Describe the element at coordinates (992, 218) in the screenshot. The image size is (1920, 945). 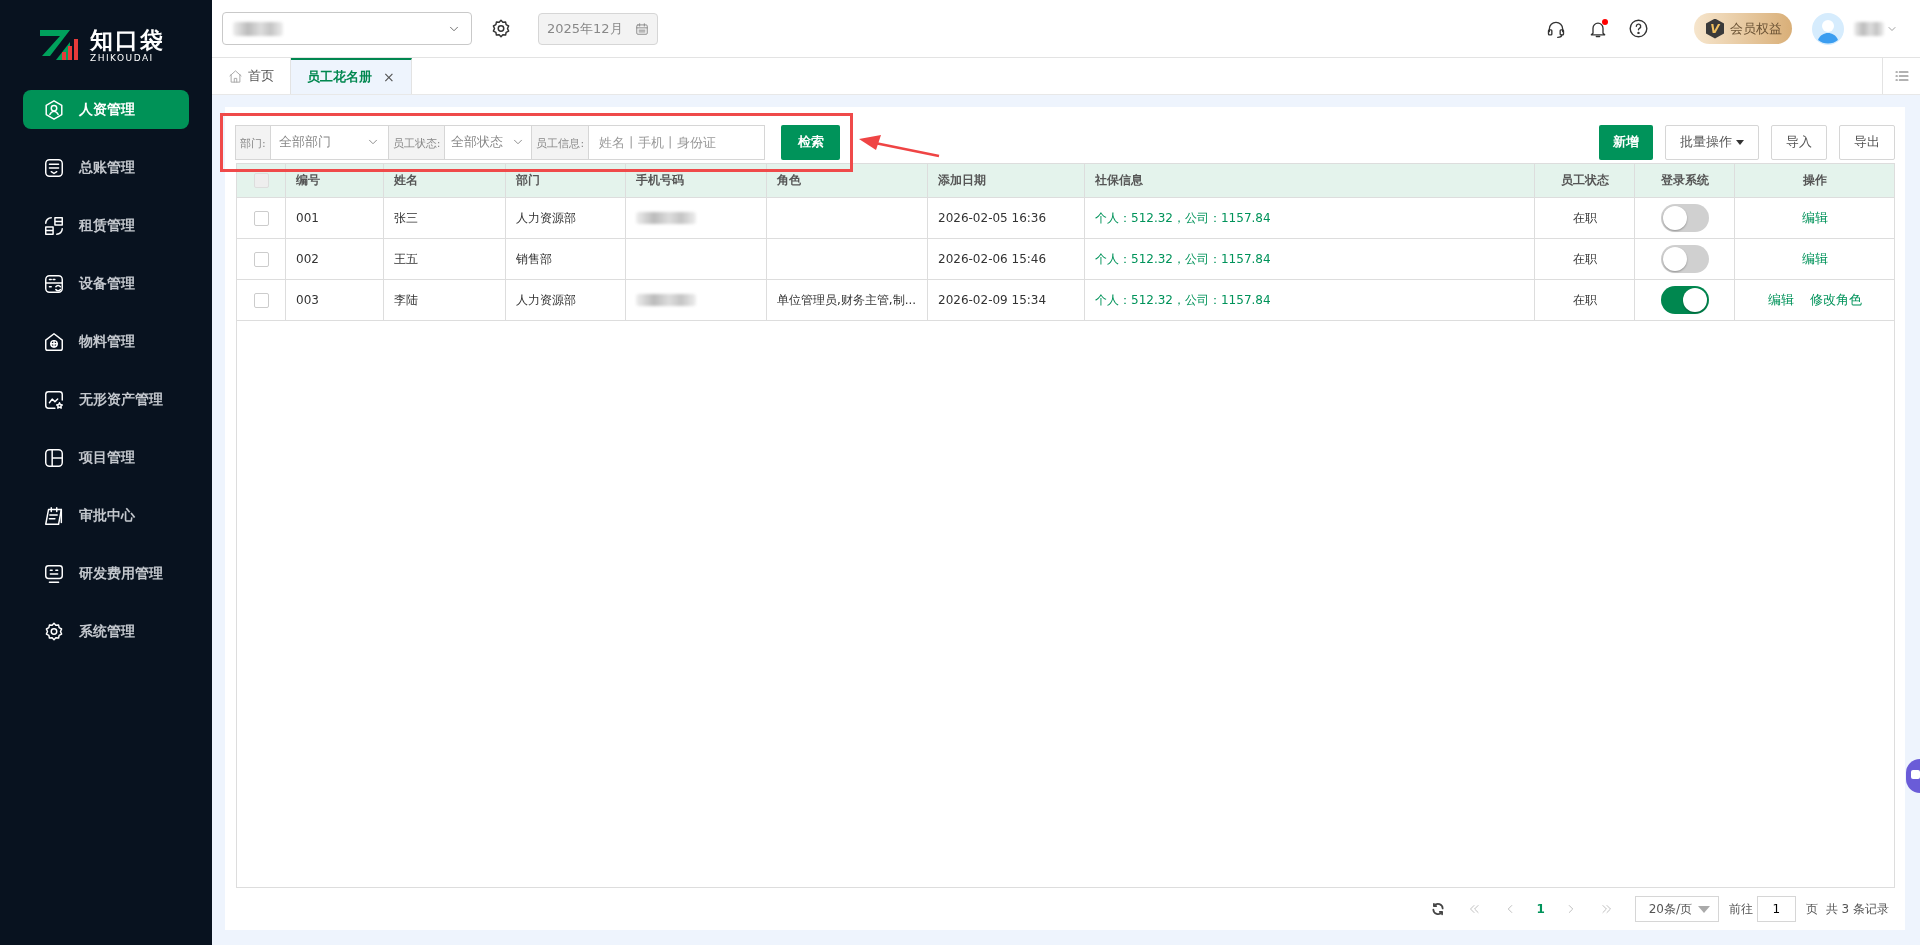
I see `table-cell: 2026-02-05 16:36` at that location.